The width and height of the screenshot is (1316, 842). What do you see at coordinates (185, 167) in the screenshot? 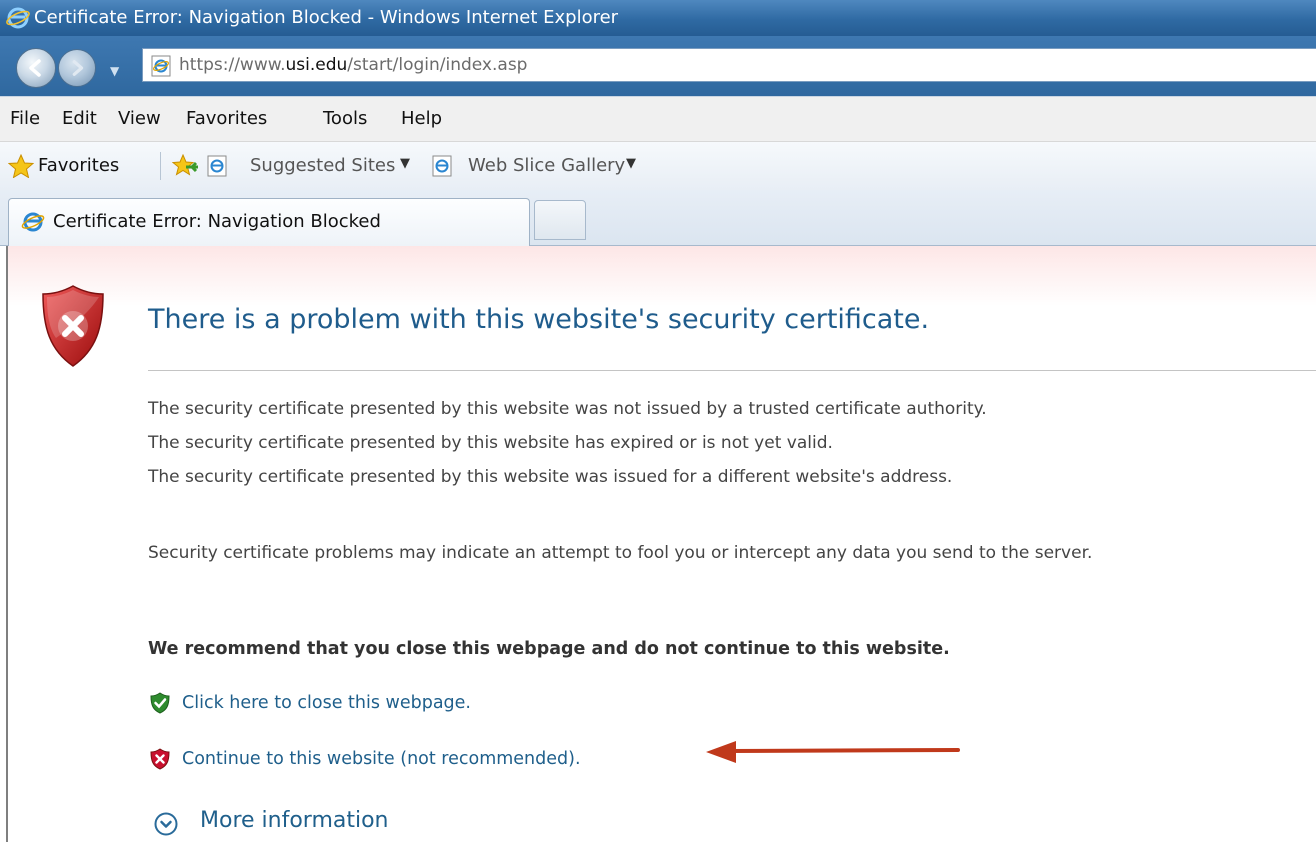
I see `add-to-favorites-bar-icon` at bounding box center [185, 167].